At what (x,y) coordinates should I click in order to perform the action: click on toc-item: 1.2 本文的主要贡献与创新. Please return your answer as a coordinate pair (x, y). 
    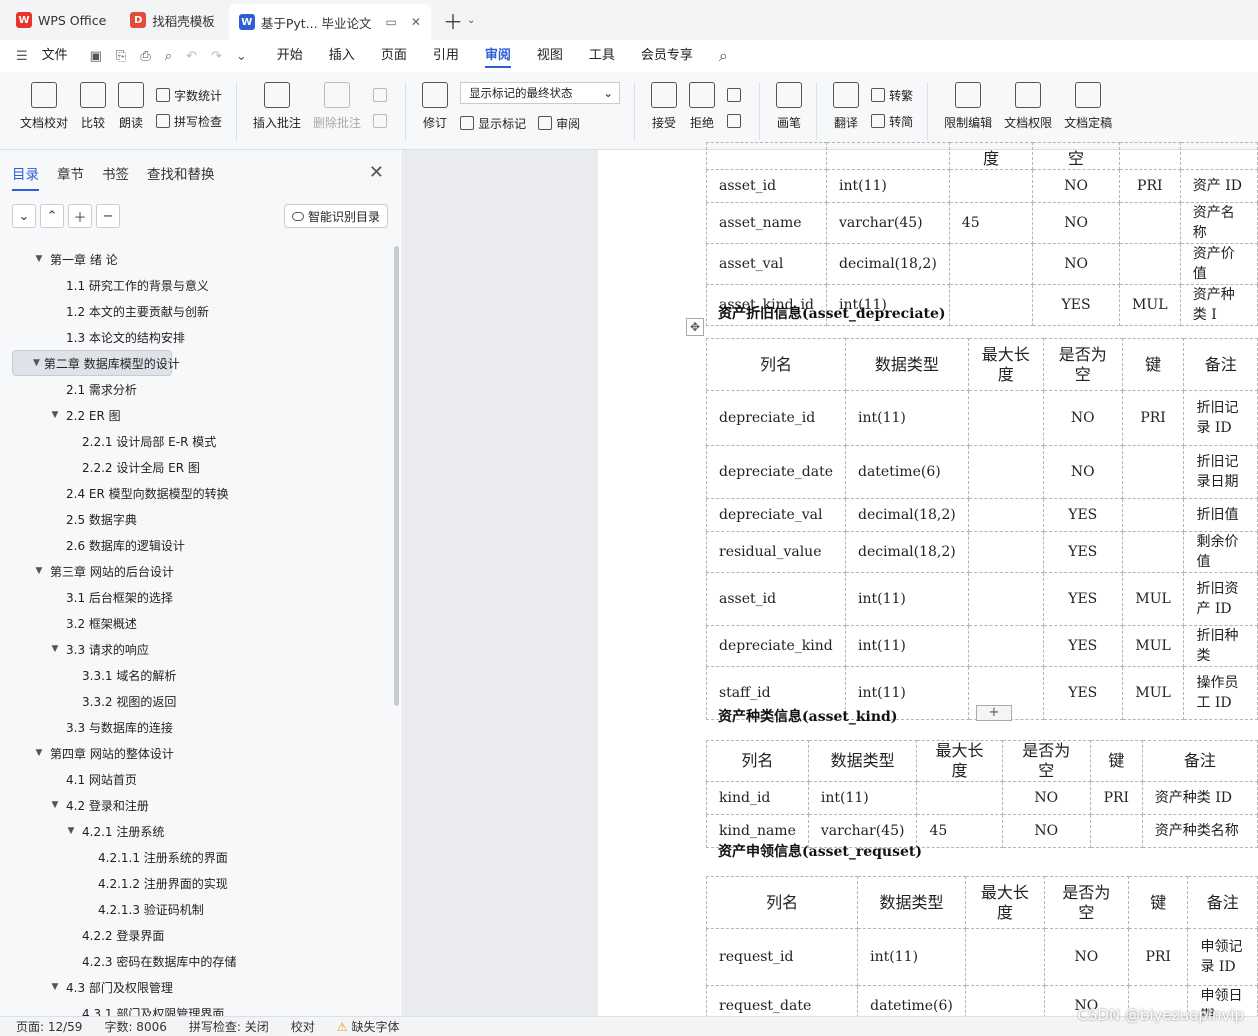
    Looking at the image, I should click on (200, 311).